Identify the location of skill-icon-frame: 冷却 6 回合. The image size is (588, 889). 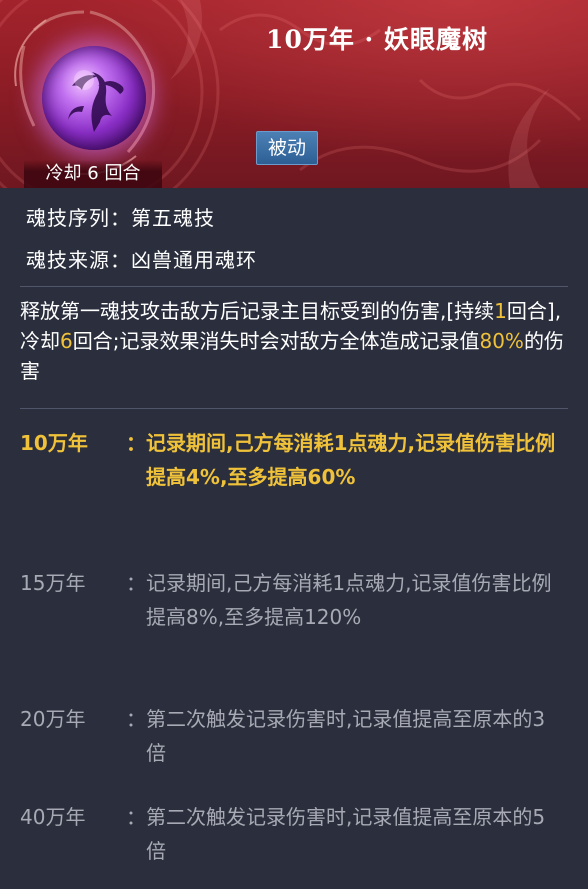
(84, 97).